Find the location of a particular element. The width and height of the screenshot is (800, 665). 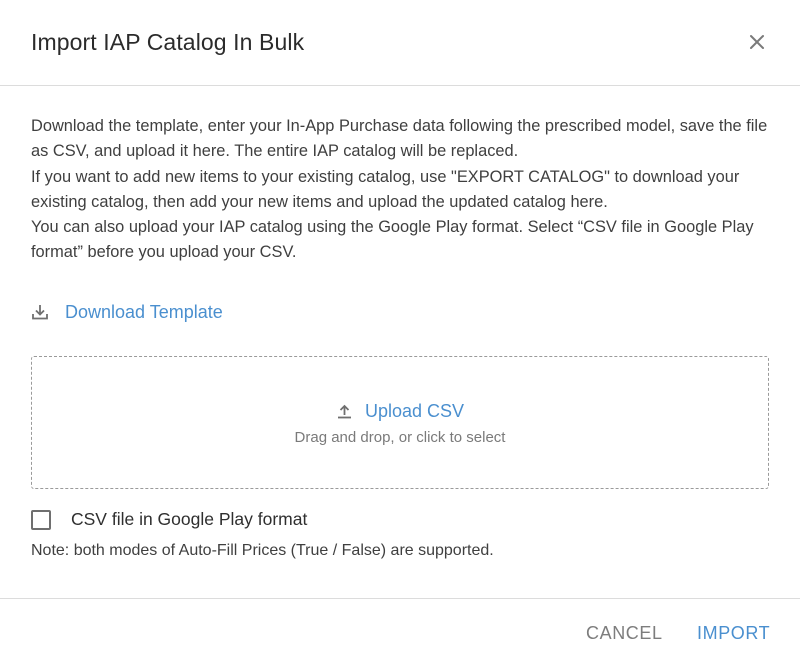

cancel-button: CANCEL is located at coordinates (624, 633).